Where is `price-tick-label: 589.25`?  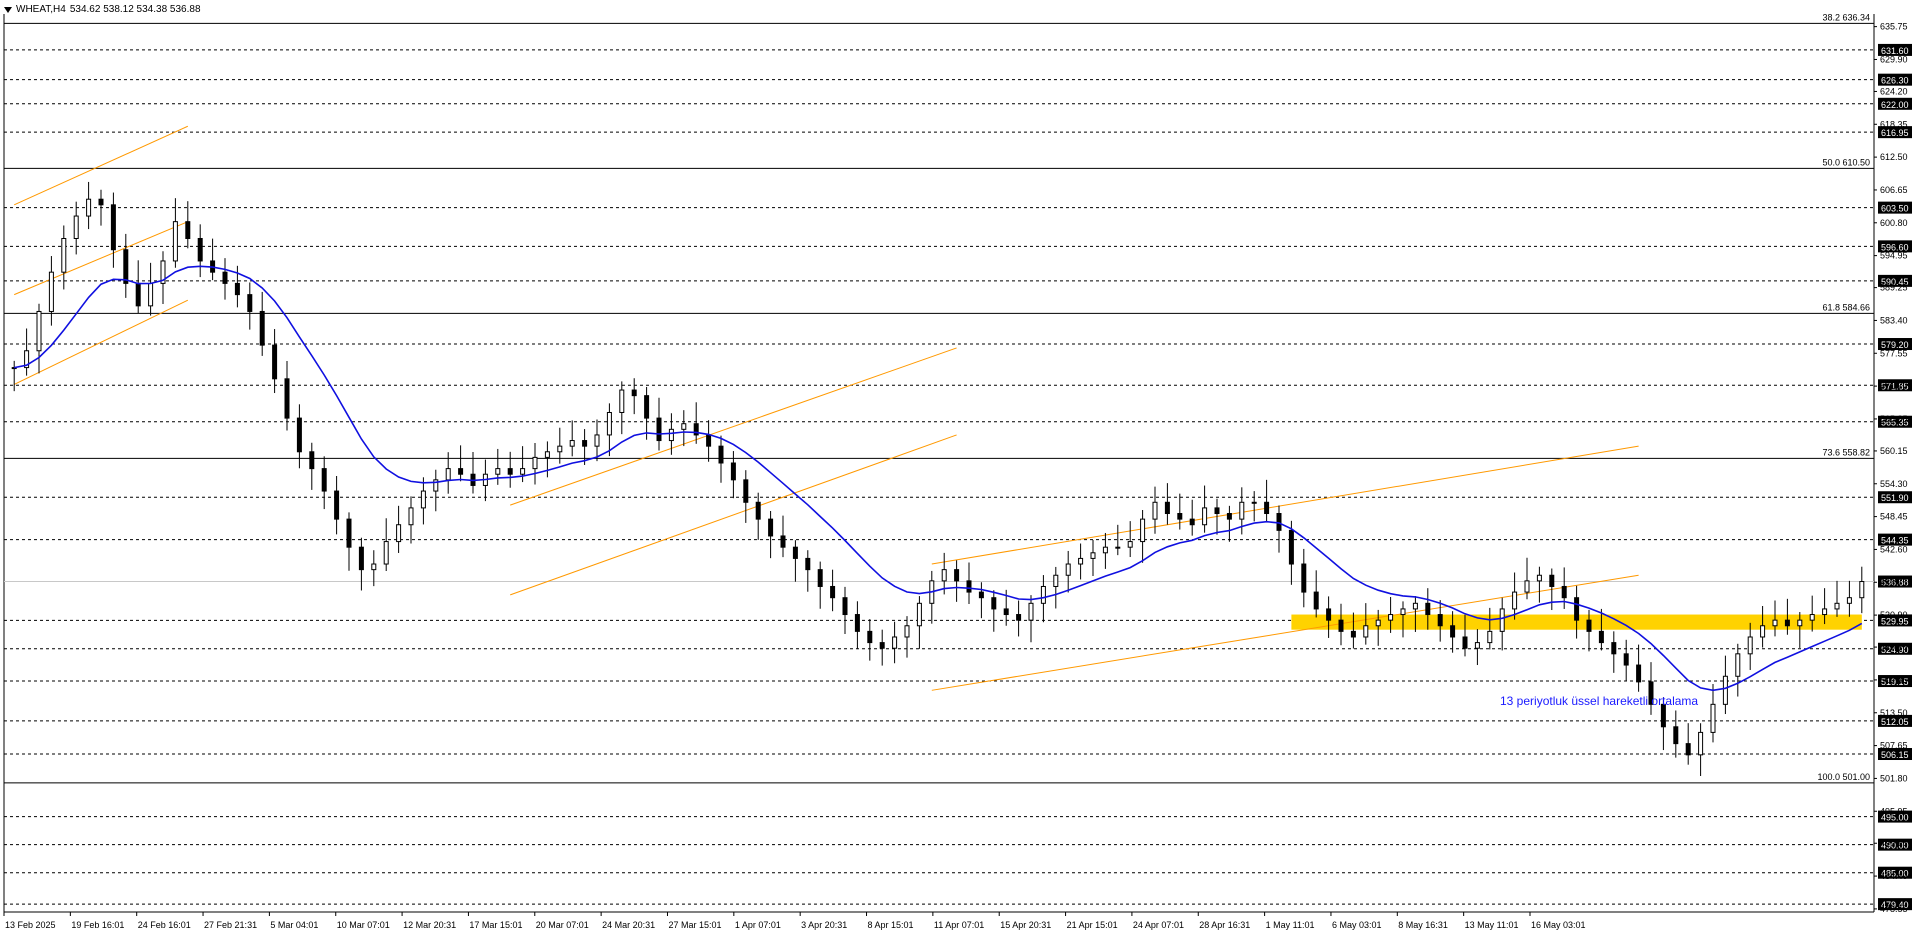
price-tick-label: 589.25 is located at coordinates (1894, 288).